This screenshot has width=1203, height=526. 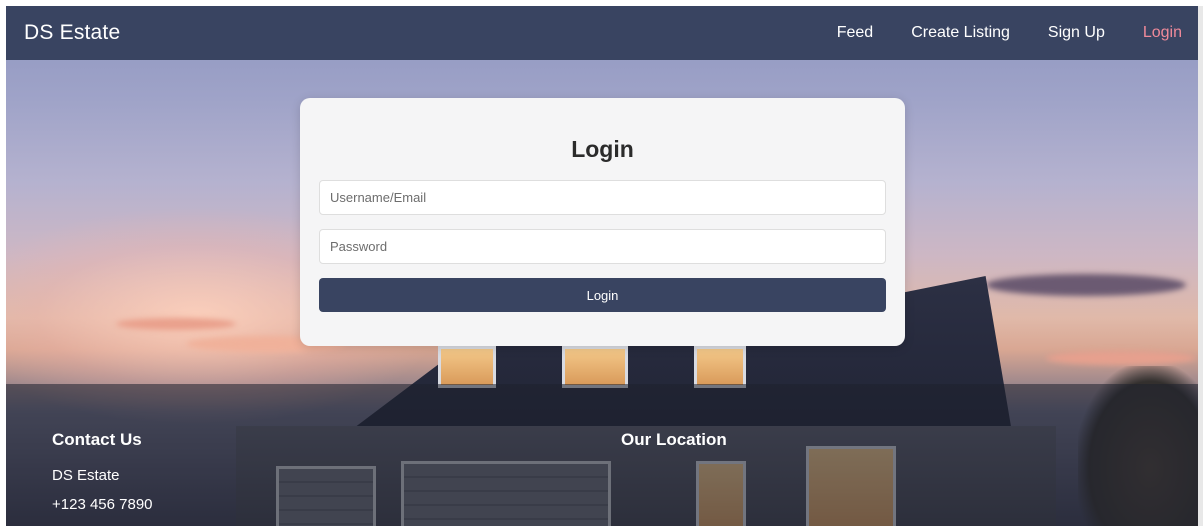 I want to click on nav-link-login: Login, so click(x=1162, y=33).